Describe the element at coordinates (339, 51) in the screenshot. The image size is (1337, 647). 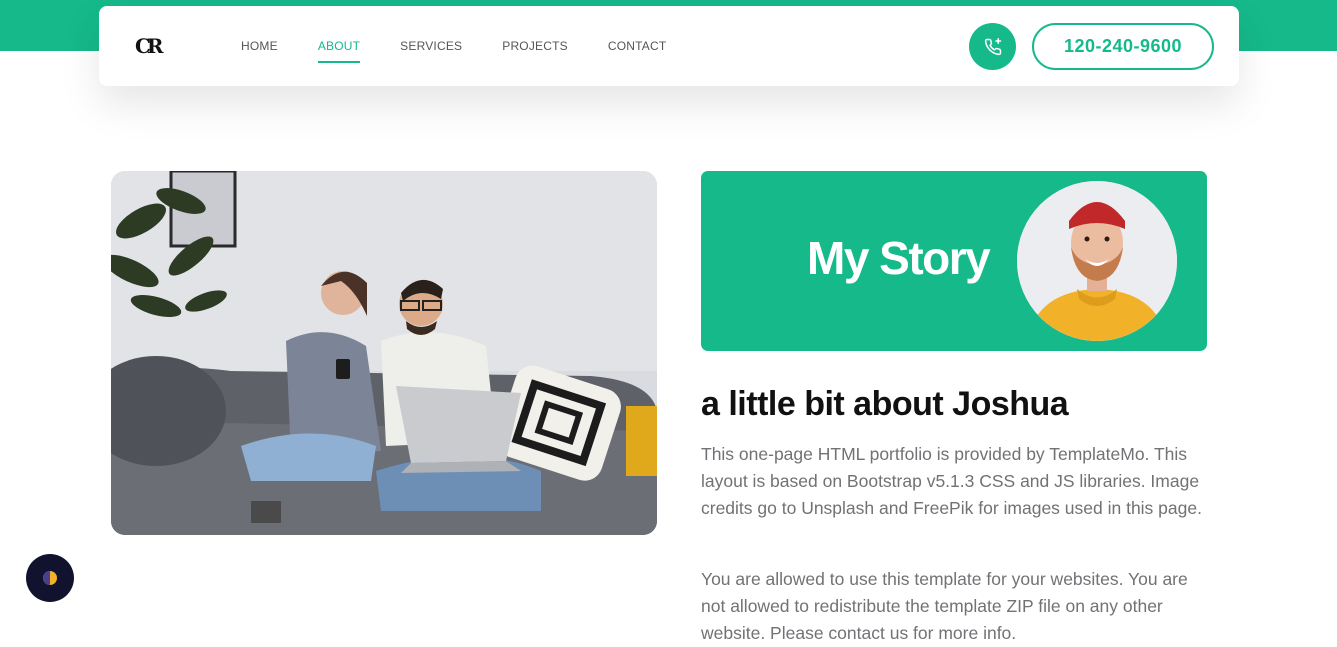
I see `nav-item-about: ABOUT` at that location.